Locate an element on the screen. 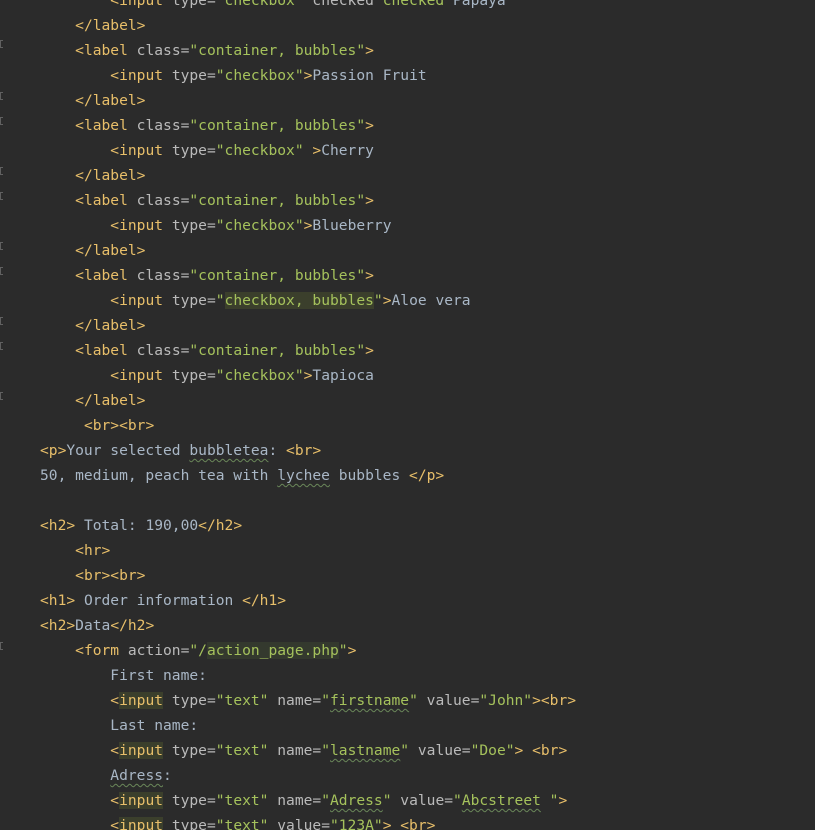  code-token: bubbletea is located at coordinates (229, 450).